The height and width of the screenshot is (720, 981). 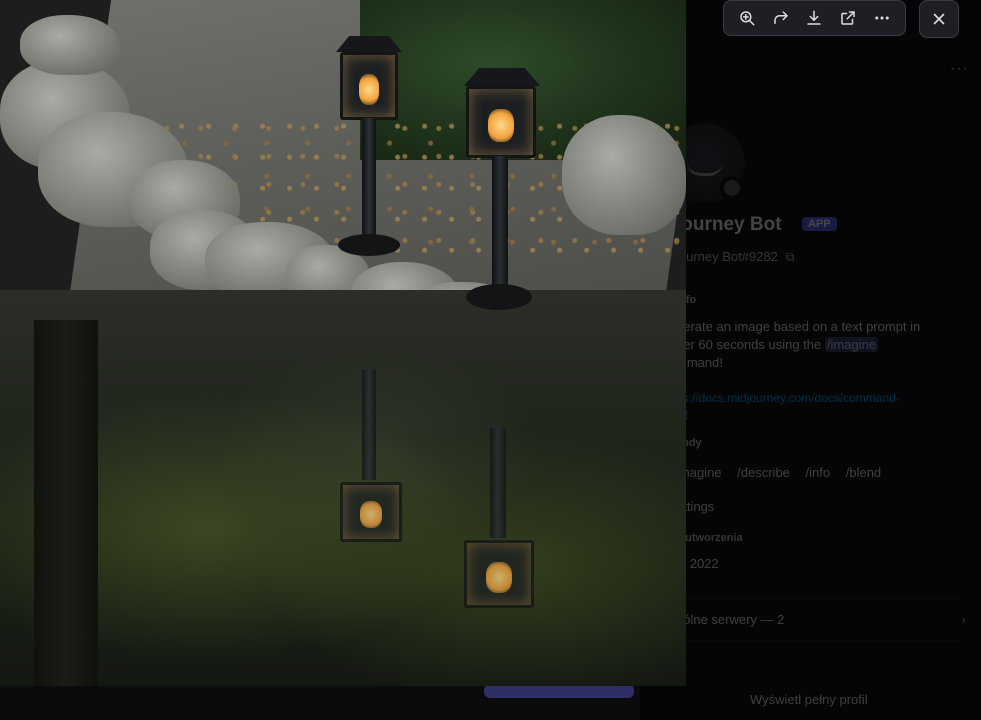 I want to click on settings-label: ettings, so click(x=826, y=507).